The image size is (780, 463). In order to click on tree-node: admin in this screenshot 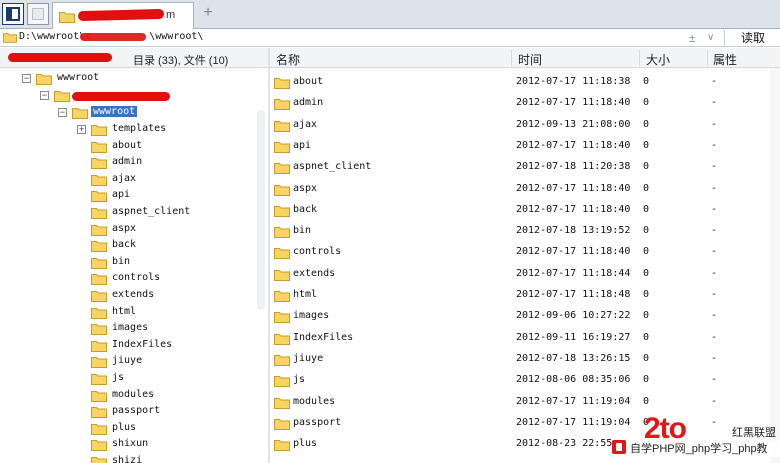, I will do `click(167, 163)`.